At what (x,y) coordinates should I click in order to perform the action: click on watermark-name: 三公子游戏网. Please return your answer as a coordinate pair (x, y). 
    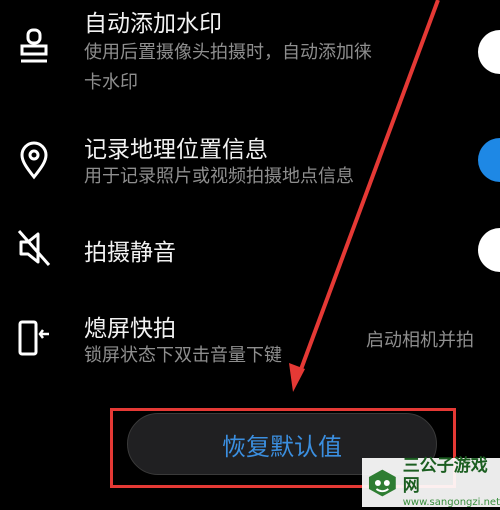
    Looking at the image, I should click on (445, 475).